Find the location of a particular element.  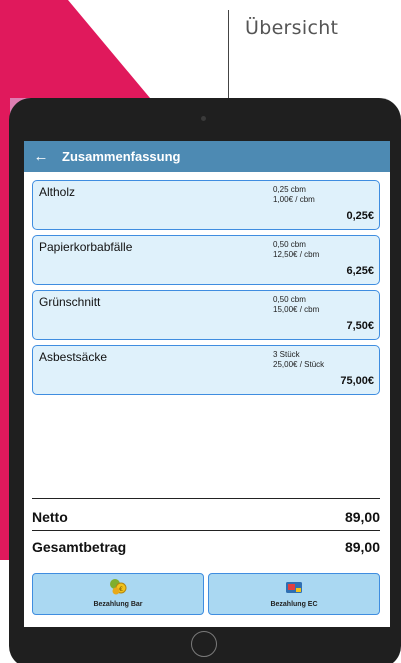

pay-cash-button: € Bezahlung Bar is located at coordinates (118, 594).